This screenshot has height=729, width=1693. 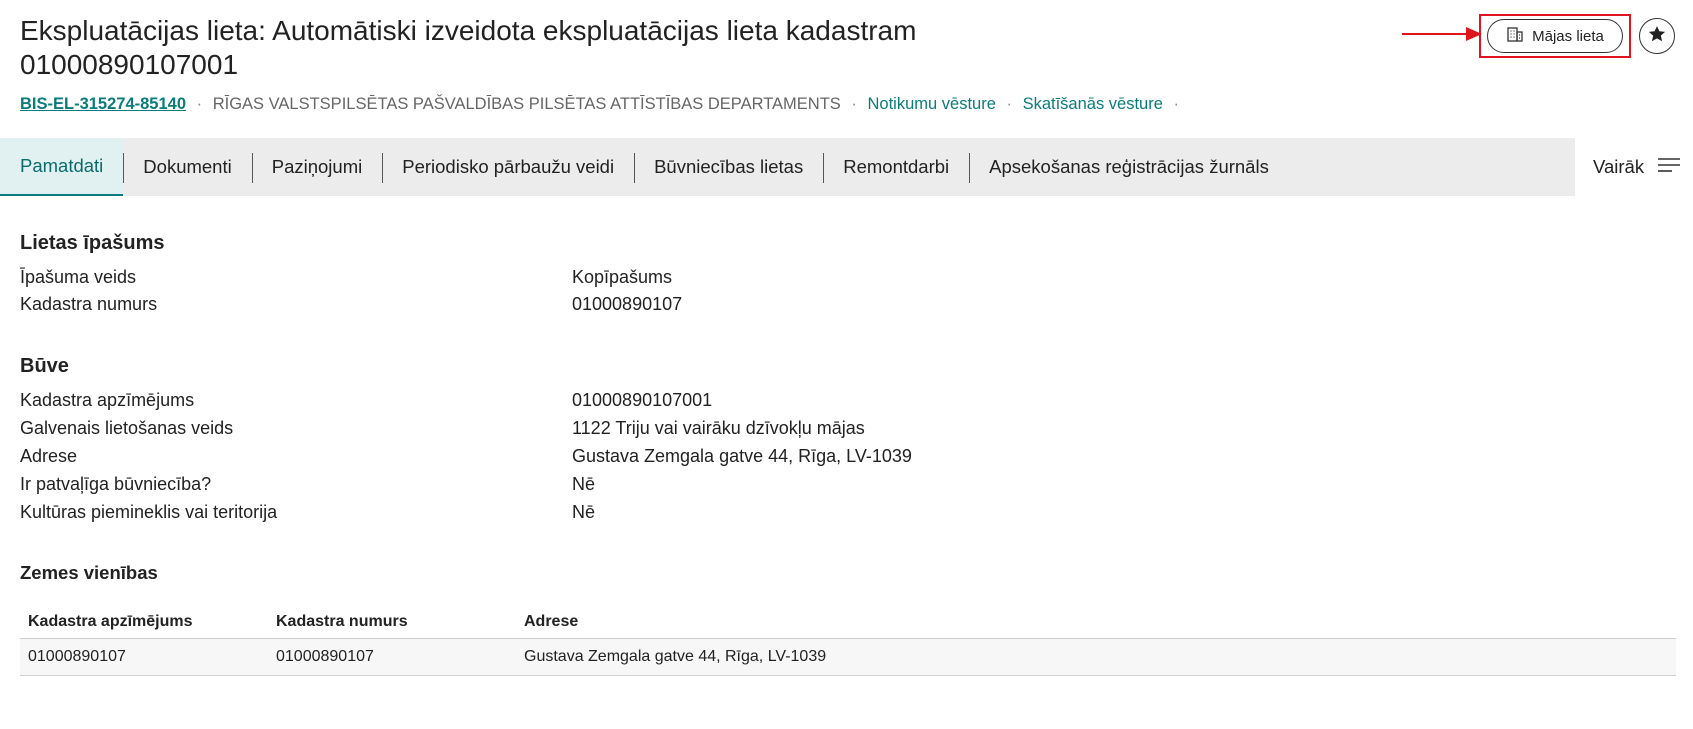 What do you see at coordinates (1619, 166) in the screenshot?
I see `more-label: Vairāk` at bounding box center [1619, 166].